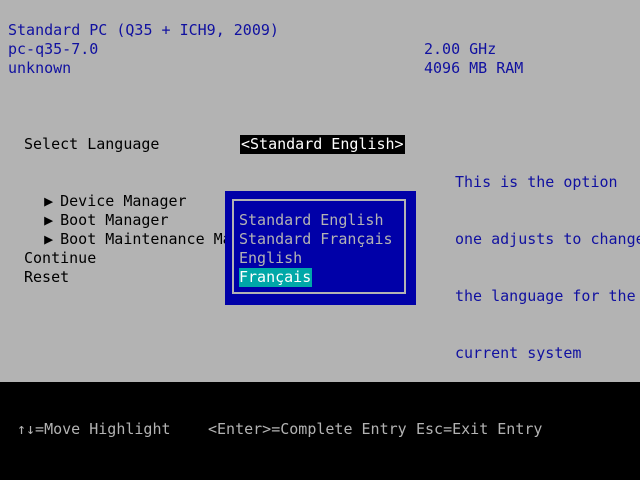 The image size is (640, 480). What do you see at coordinates (143, 30) in the screenshot?
I see `machine-name: Standard PC (Q35 + ICH9, 2009)` at bounding box center [143, 30].